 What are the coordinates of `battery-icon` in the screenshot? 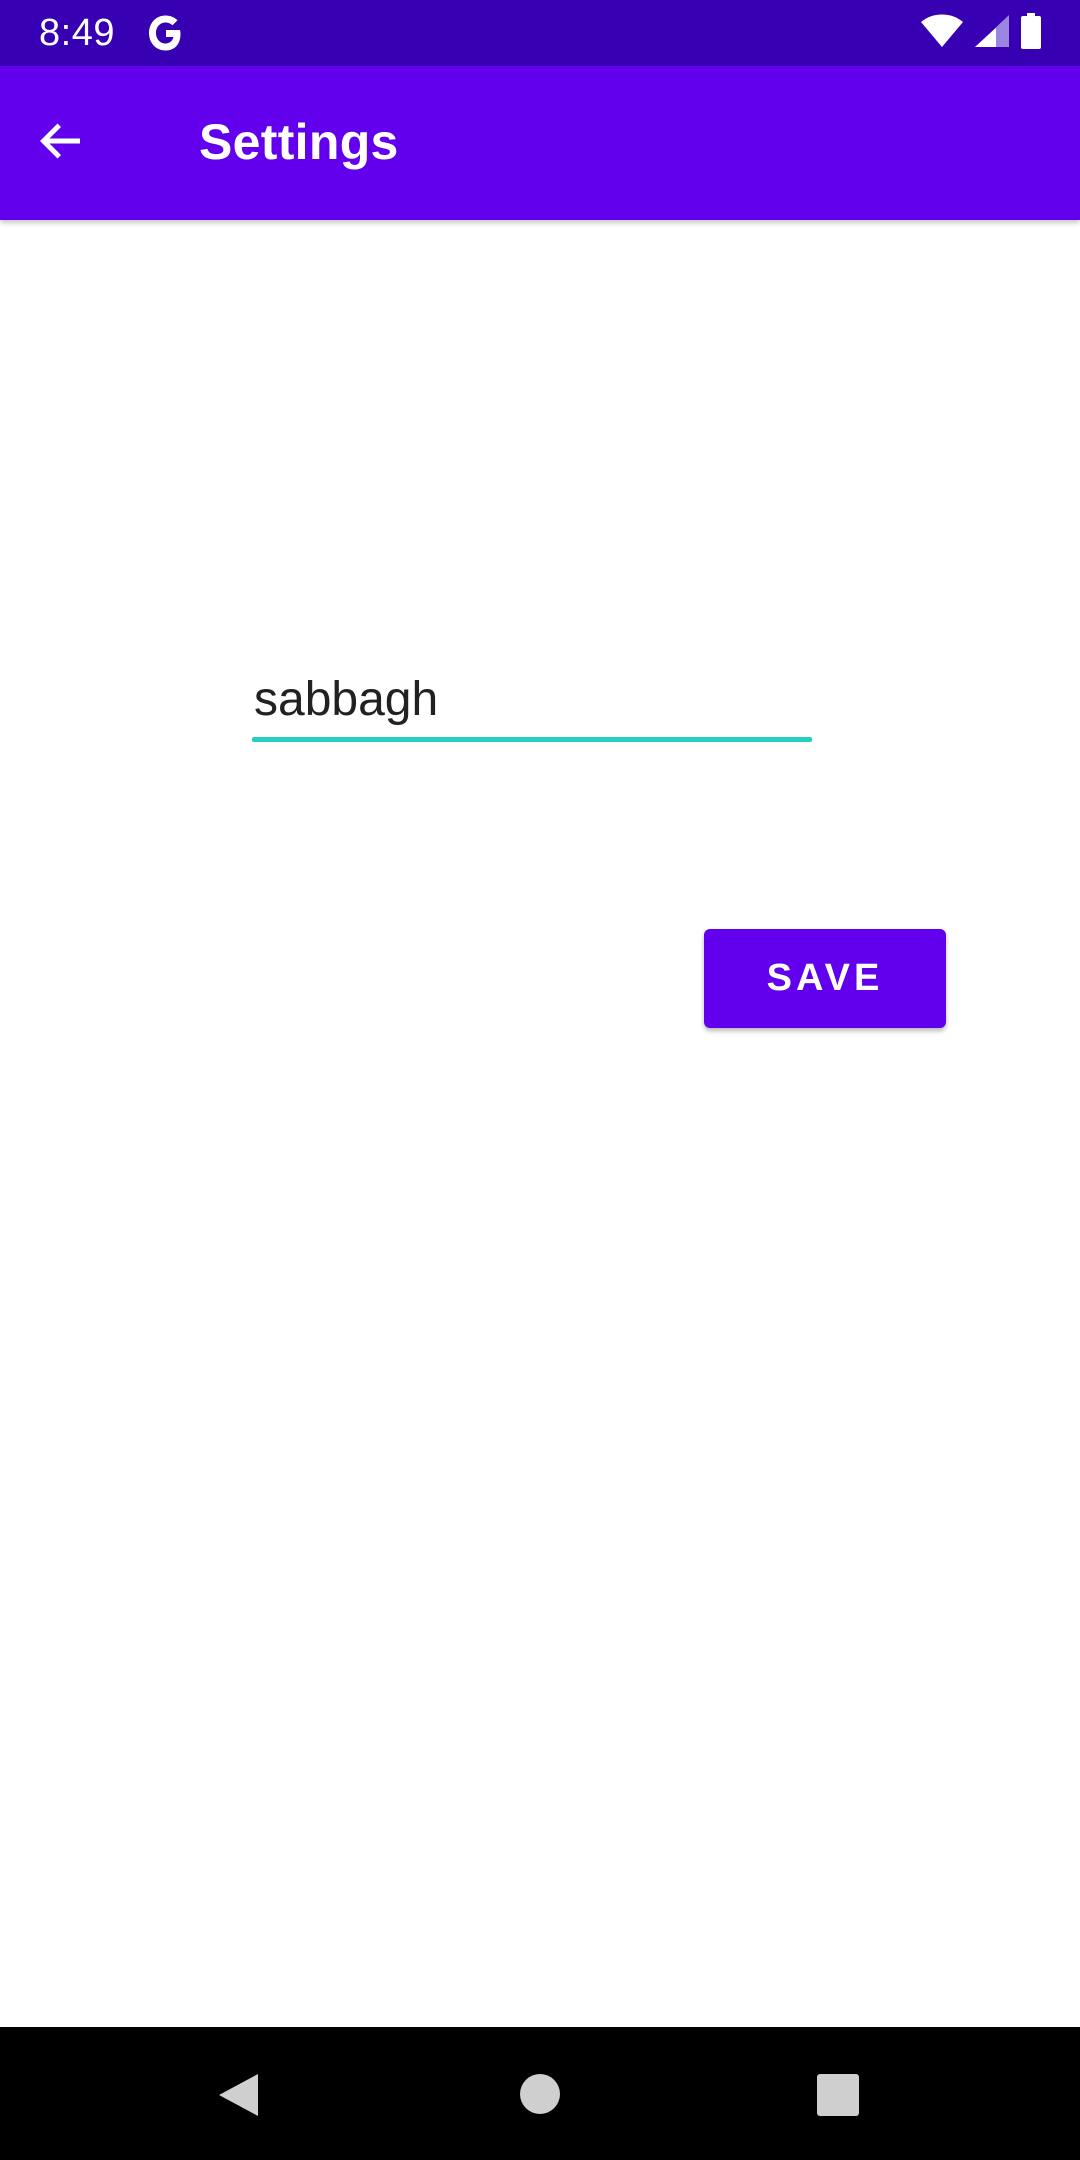 It's located at (1031, 33).